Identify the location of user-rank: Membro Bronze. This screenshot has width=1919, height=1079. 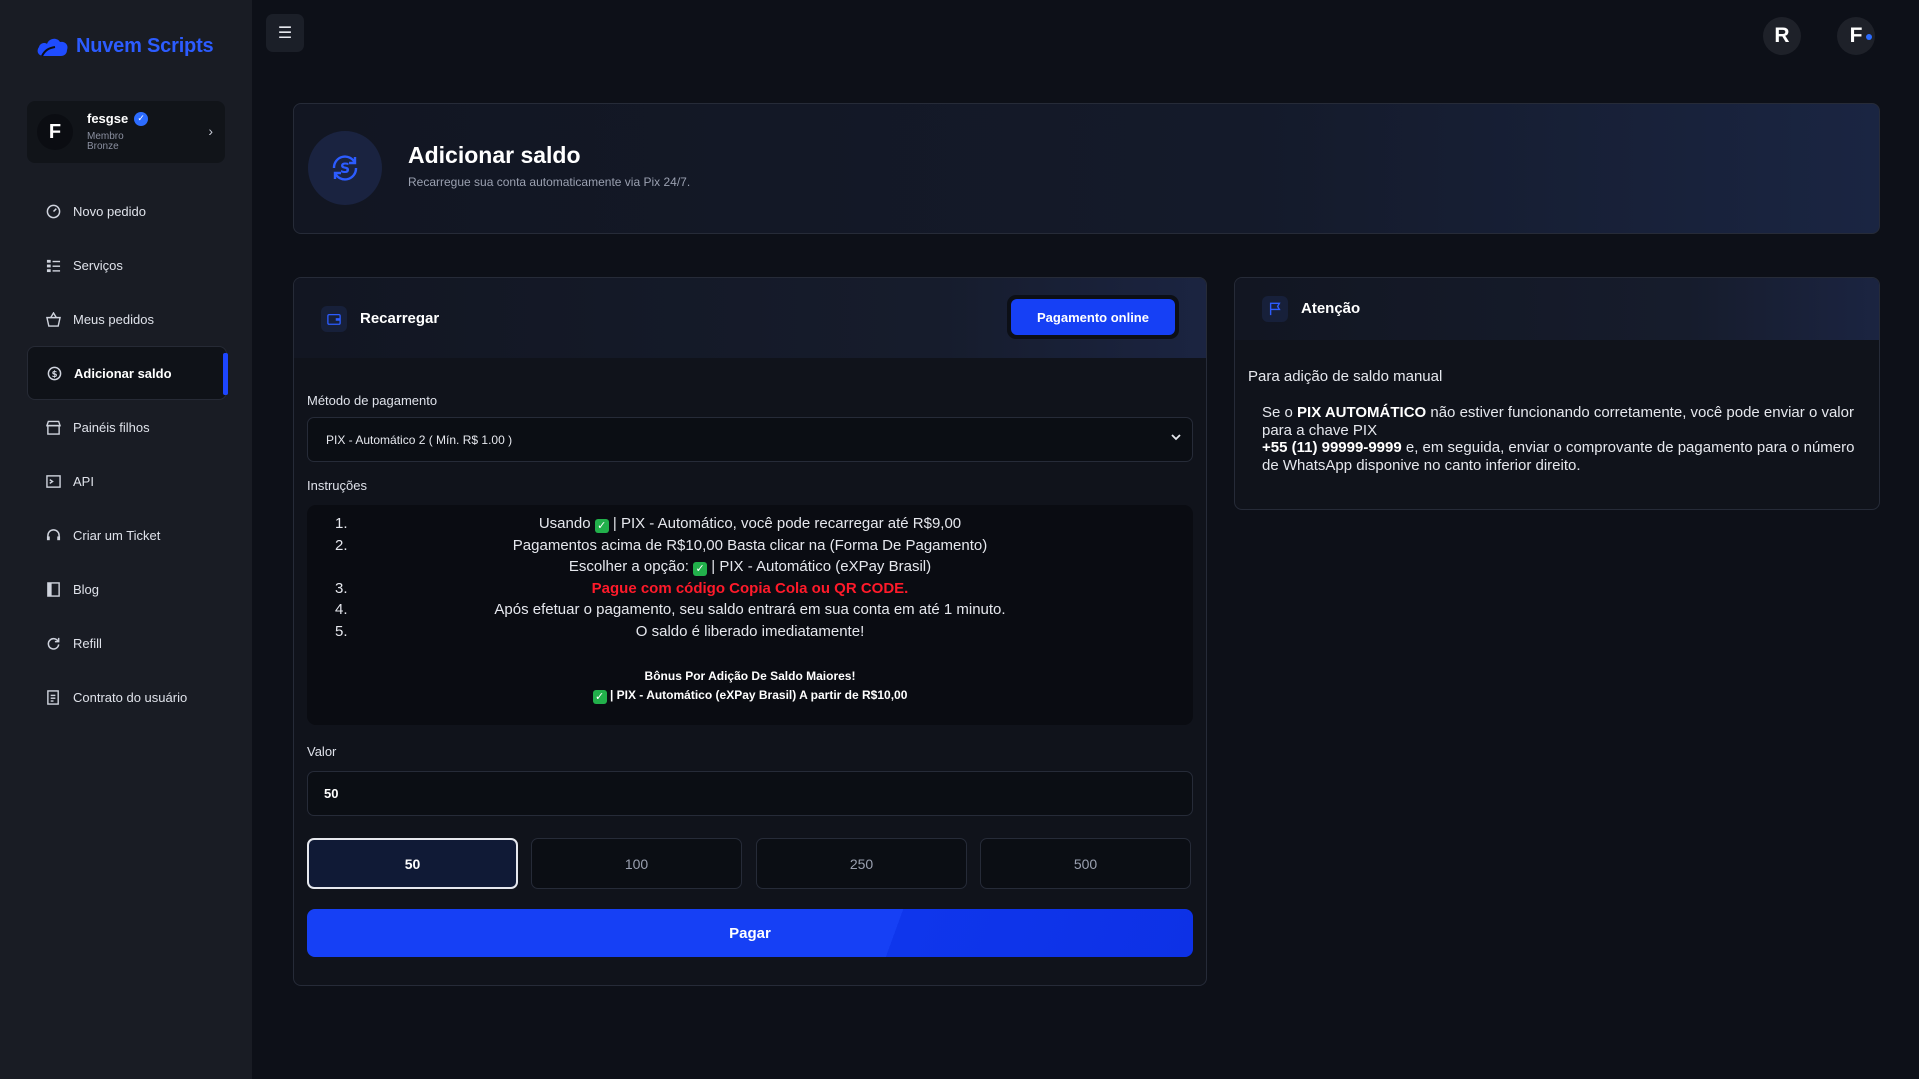
(105, 141).